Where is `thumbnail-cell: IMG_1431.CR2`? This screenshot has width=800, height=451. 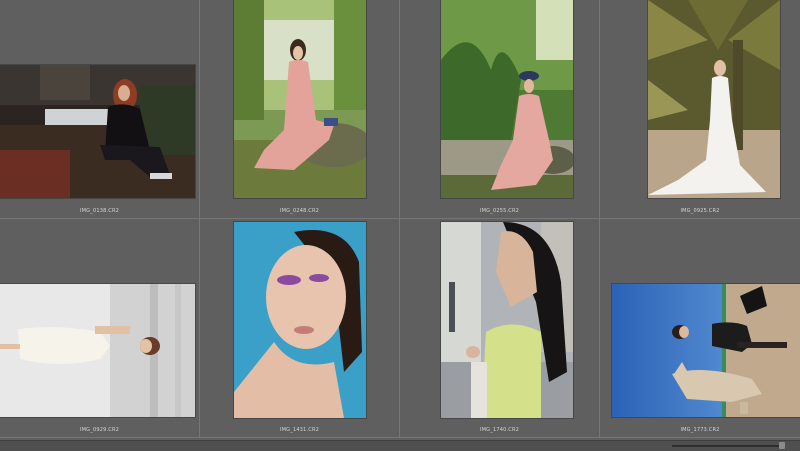
thumbnail-cell: IMG_1431.CR2 is located at coordinates (300, 328).